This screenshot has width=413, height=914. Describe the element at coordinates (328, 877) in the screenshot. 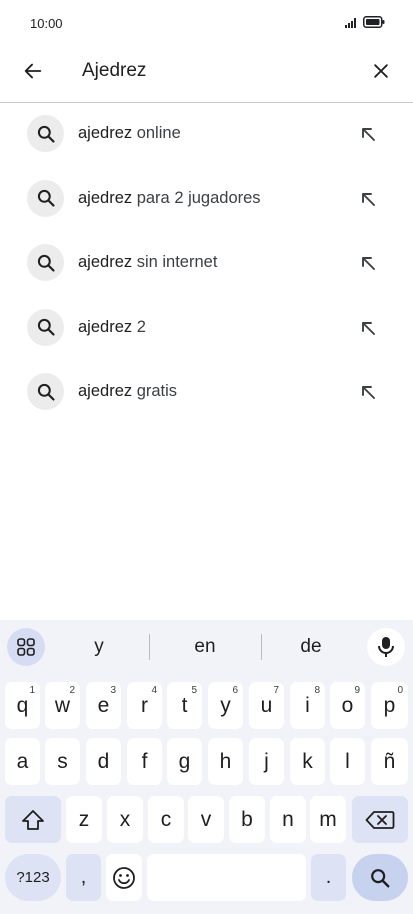

I see `period-key: .` at that location.